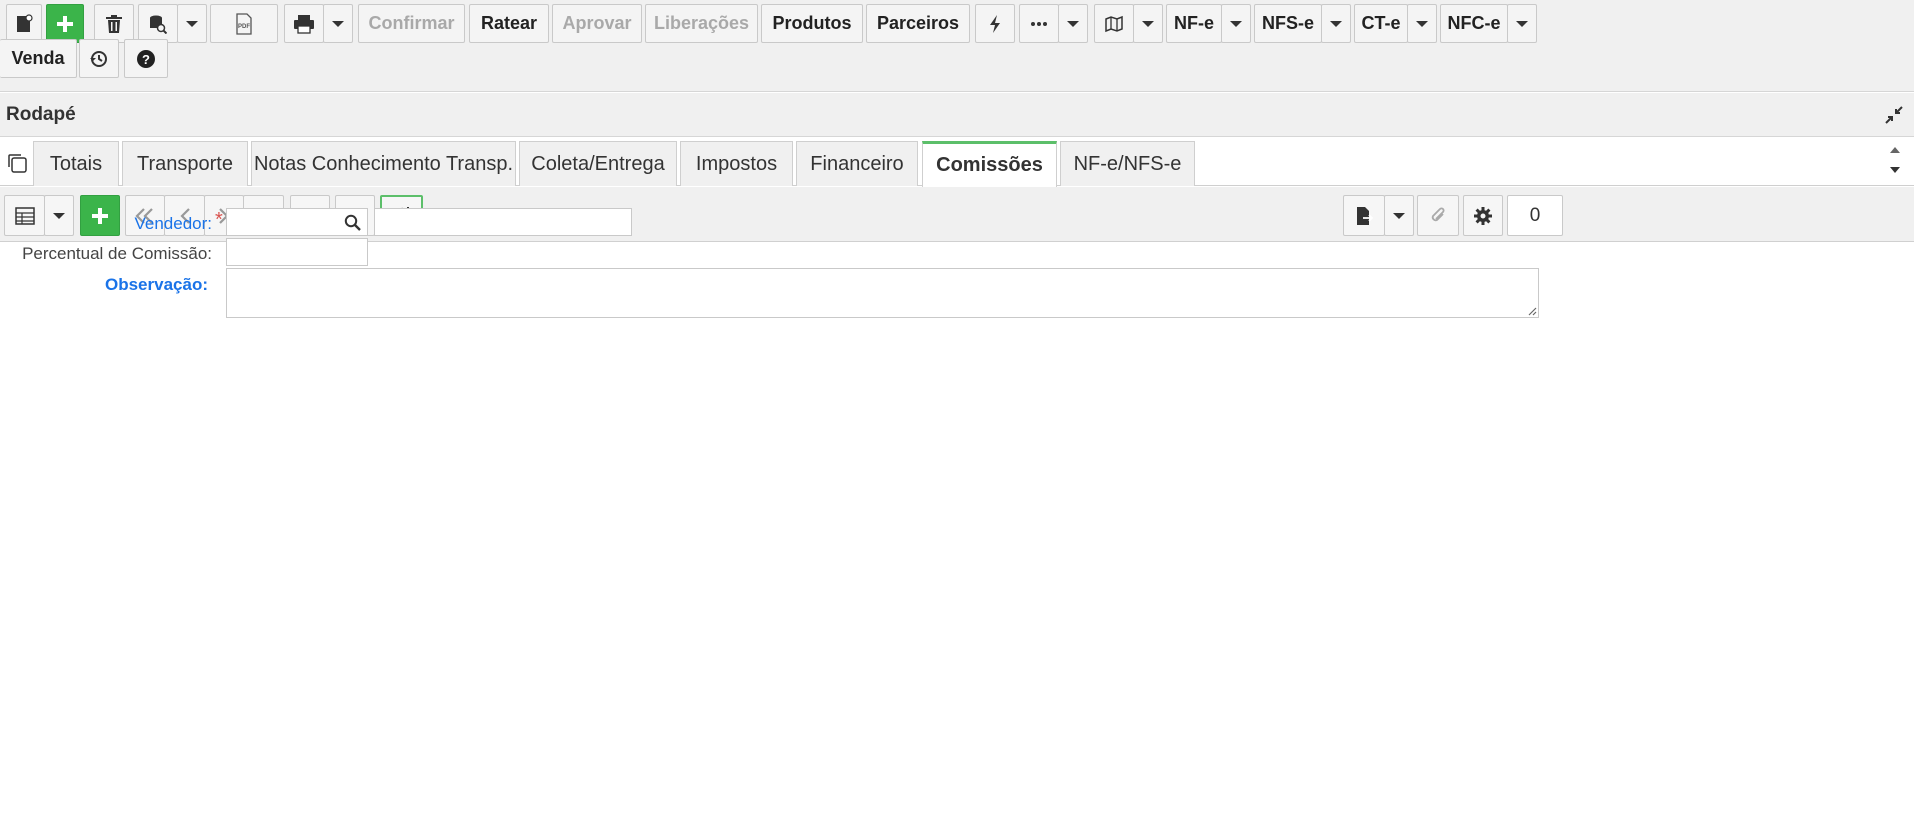 Image resolution: width=1914 pixels, height=830 pixels. I want to click on cte-dropdown, so click(1422, 23).